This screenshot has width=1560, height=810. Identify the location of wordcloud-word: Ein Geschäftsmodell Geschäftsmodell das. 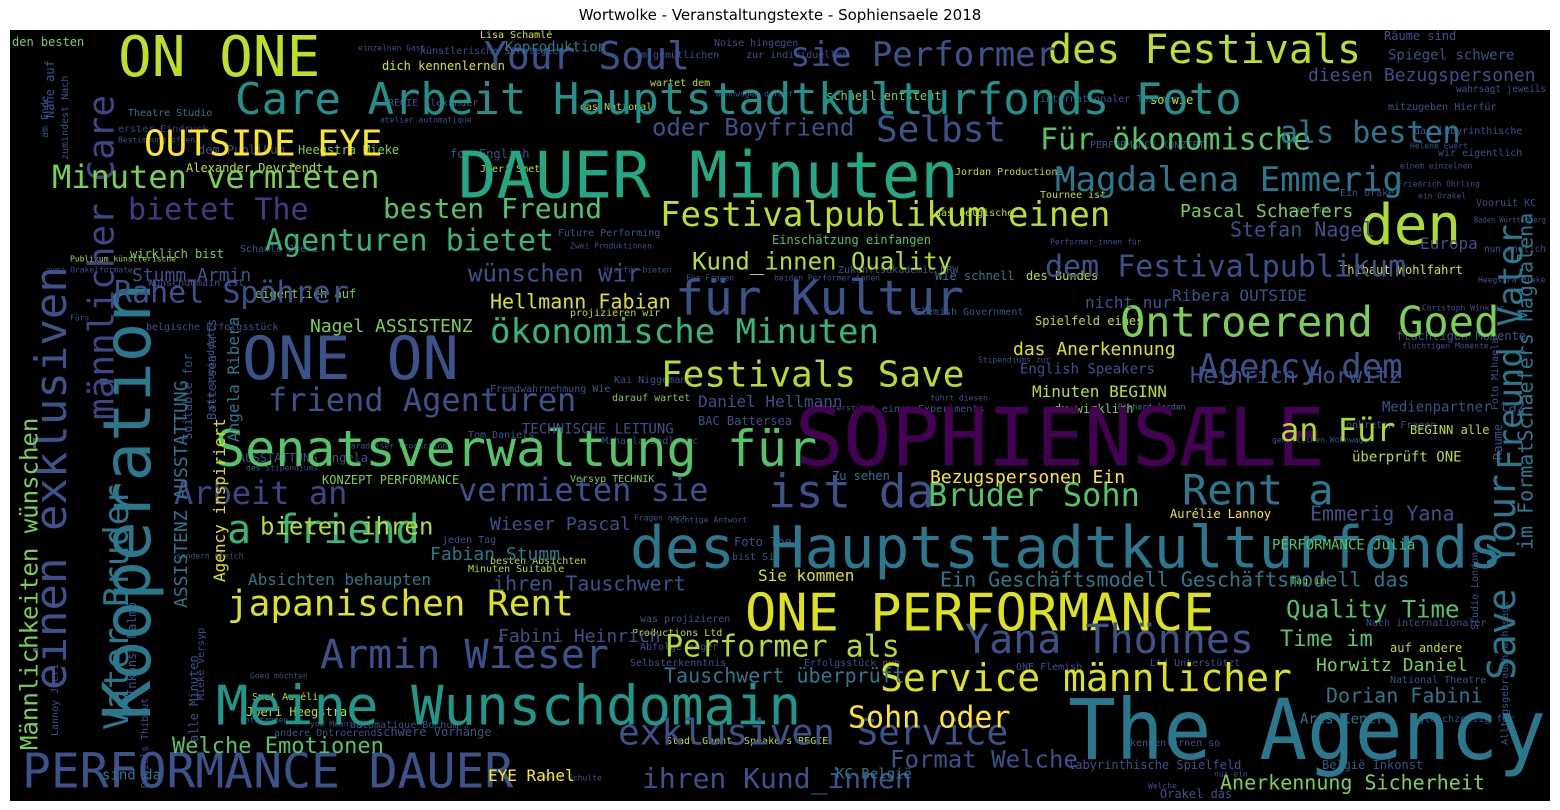
(1175, 579).